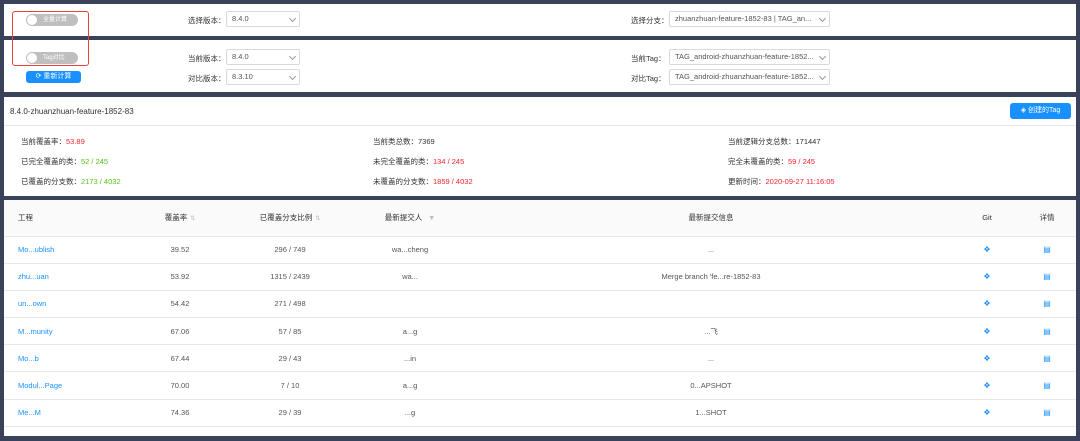 This screenshot has height=441, width=1080. What do you see at coordinates (69, 277) in the screenshot?
I see `project-link: zhu...uan` at bounding box center [69, 277].